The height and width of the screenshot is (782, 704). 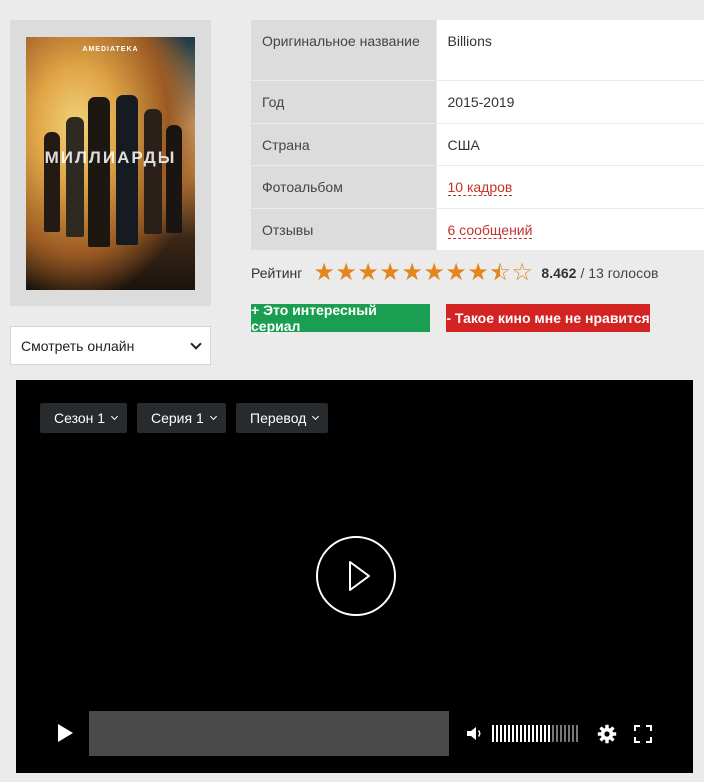 What do you see at coordinates (343, 186) in the screenshot?
I see `info-label: Фотоальбом` at bounding box center [343, 186].